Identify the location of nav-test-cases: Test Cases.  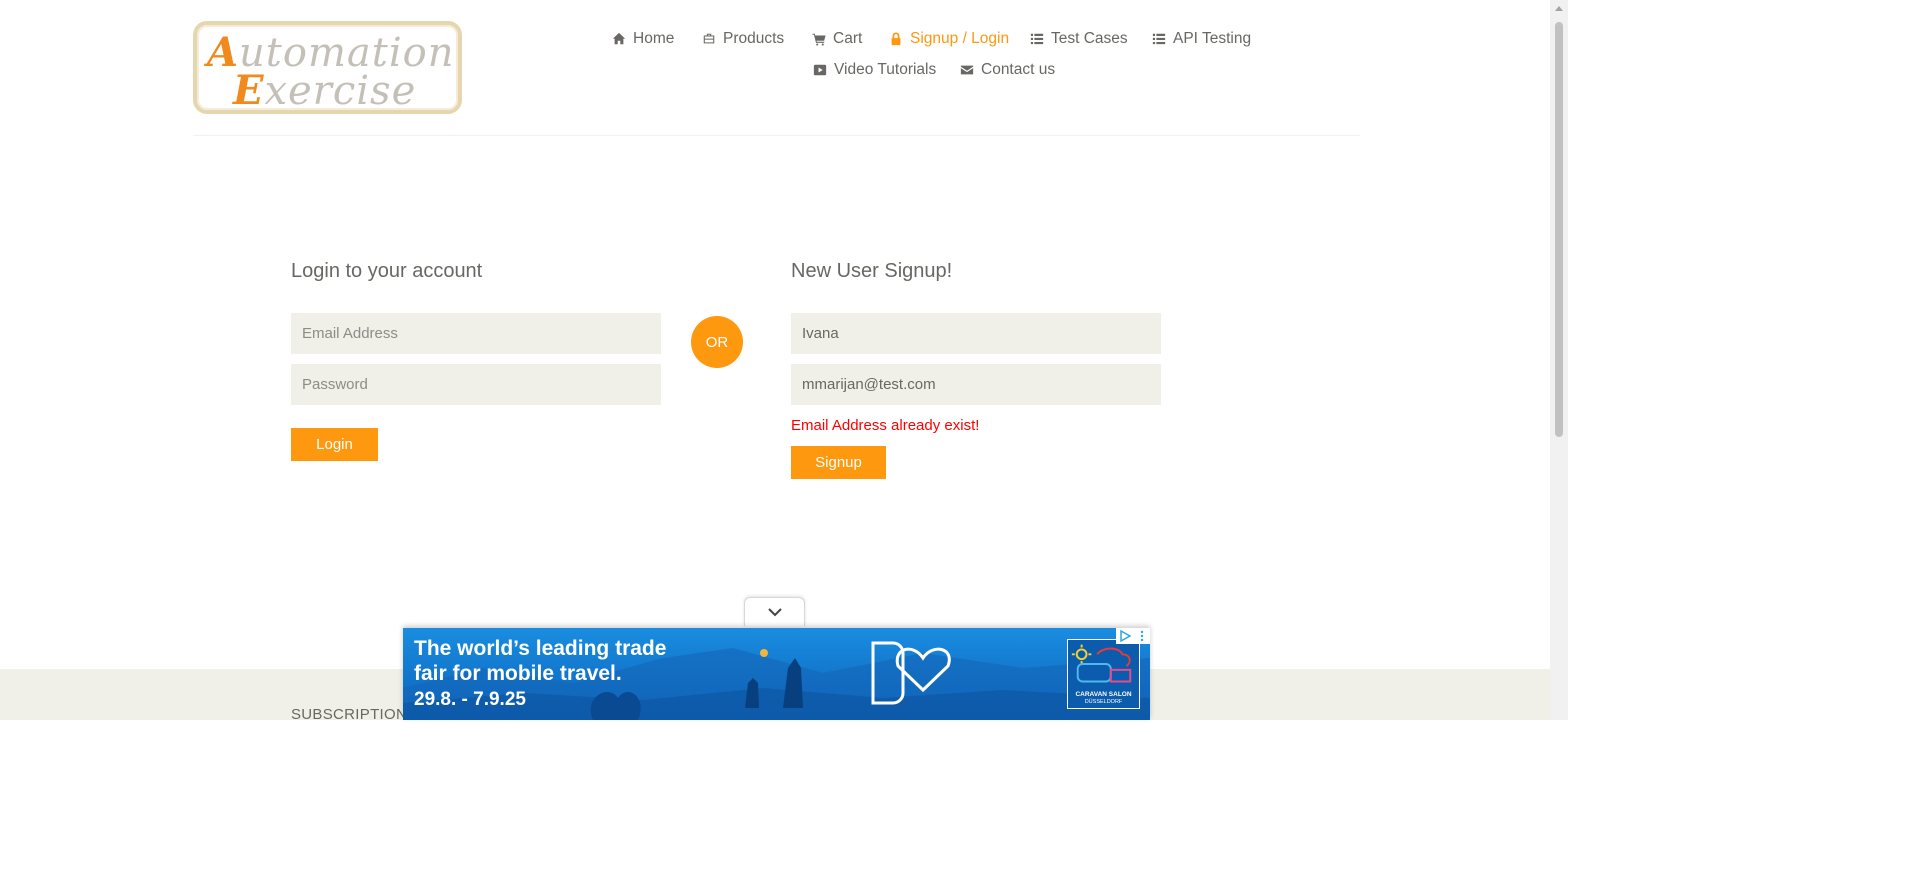
(1079, 39).